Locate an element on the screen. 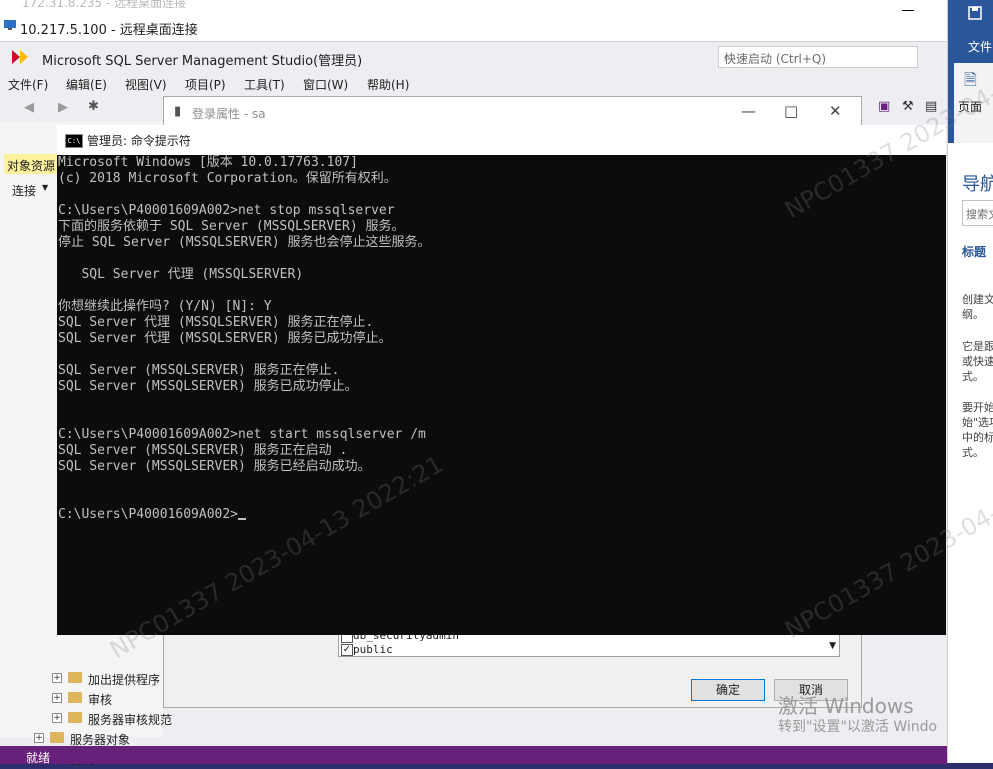 The width and height of the screenshot is (993, 769). maximize-icon: □ is located at coordinates (791, 111).